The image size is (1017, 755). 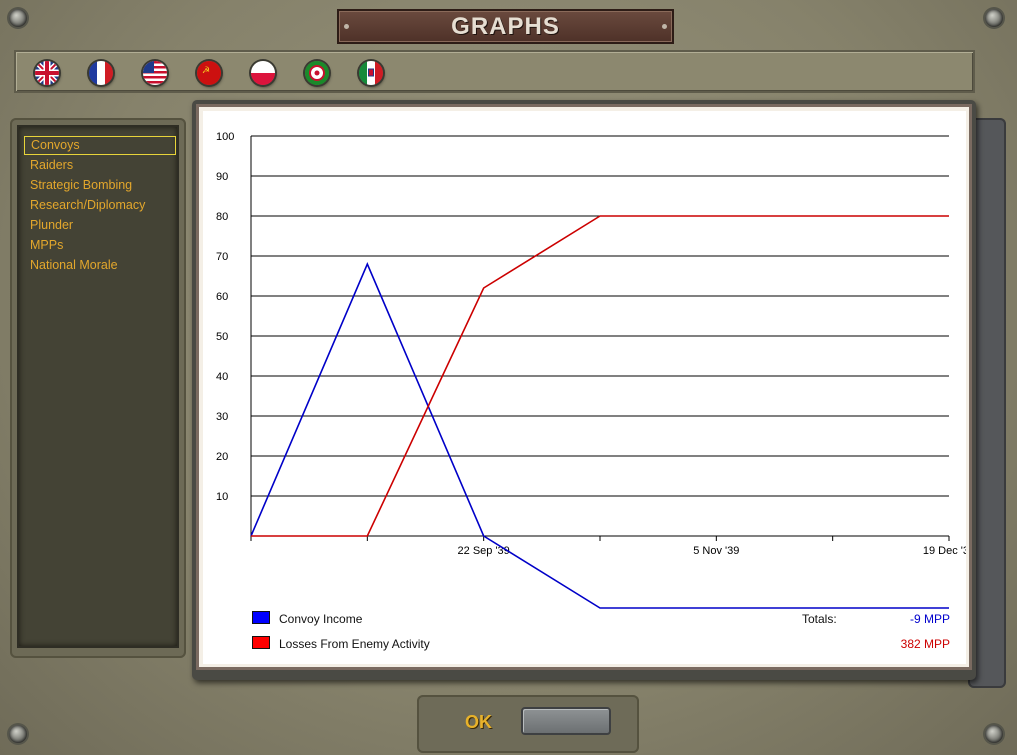 What do you see at coordinates (222, 257) in the screenshot?
I see `y-tick-label: 70` at bounding box center [222, 257].